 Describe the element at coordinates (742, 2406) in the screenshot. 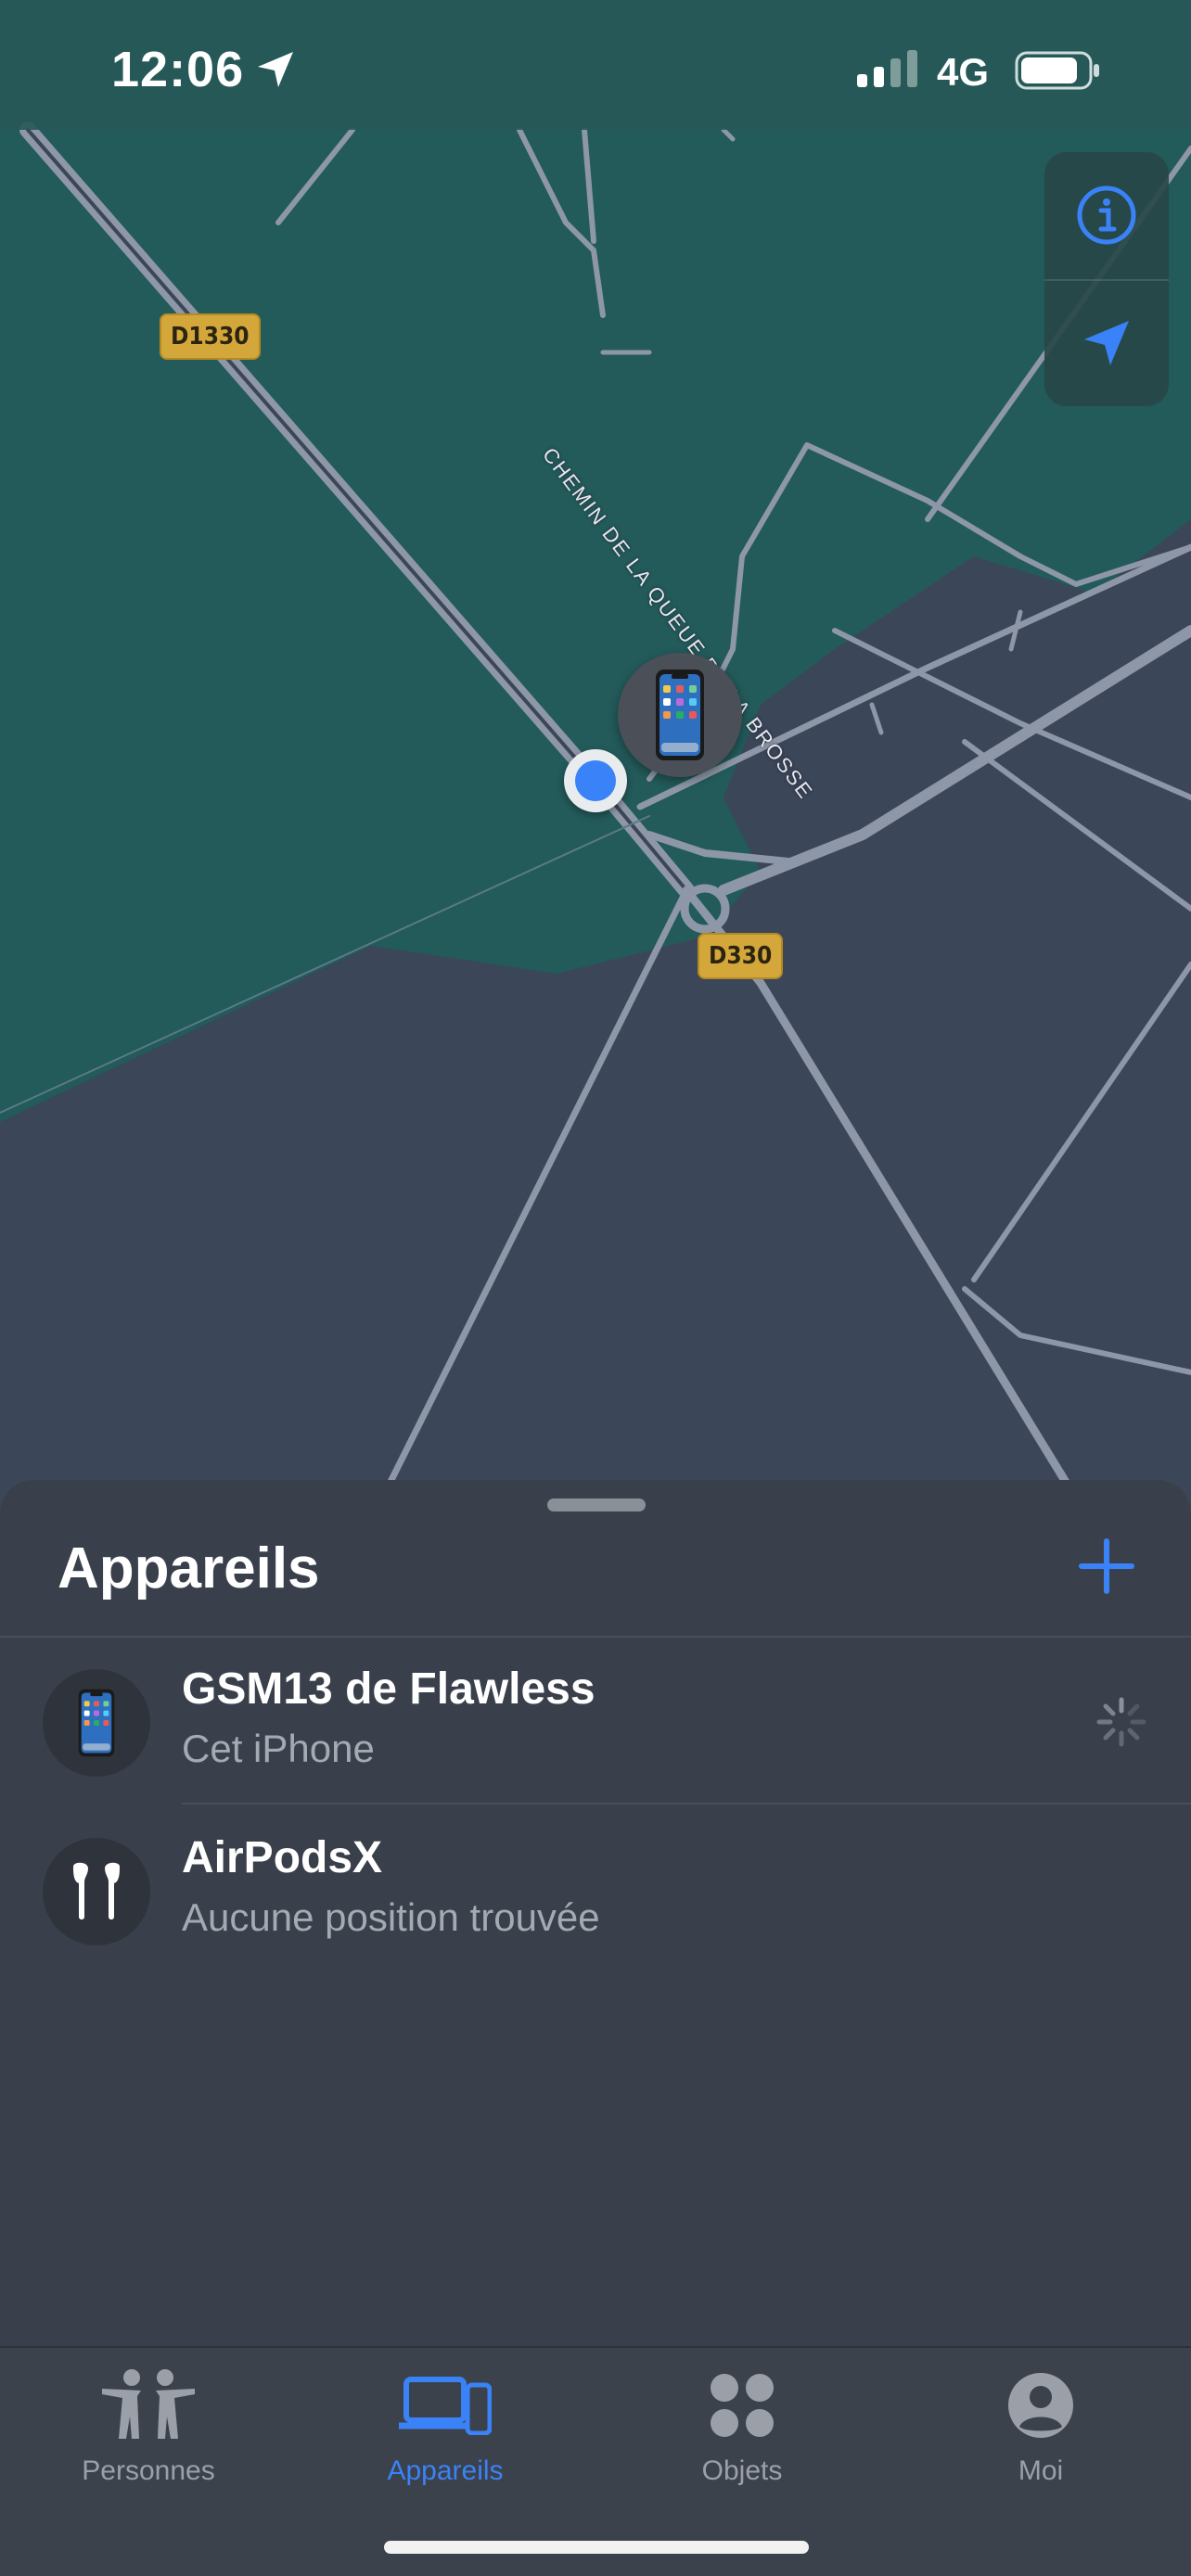

I see `items-icon` at that location.